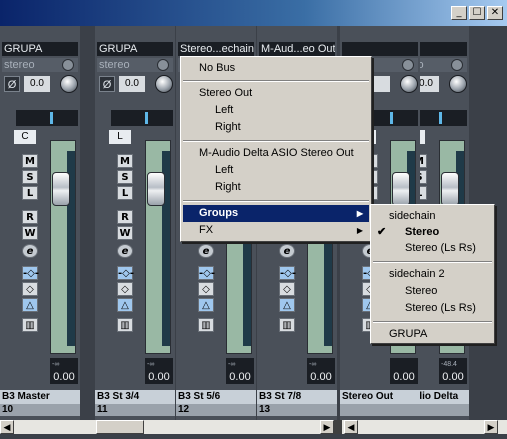 The height and width of the screenshot is (439, 507). I want to click on strip-name: M-Aud...eo Out, so click(297, 49).